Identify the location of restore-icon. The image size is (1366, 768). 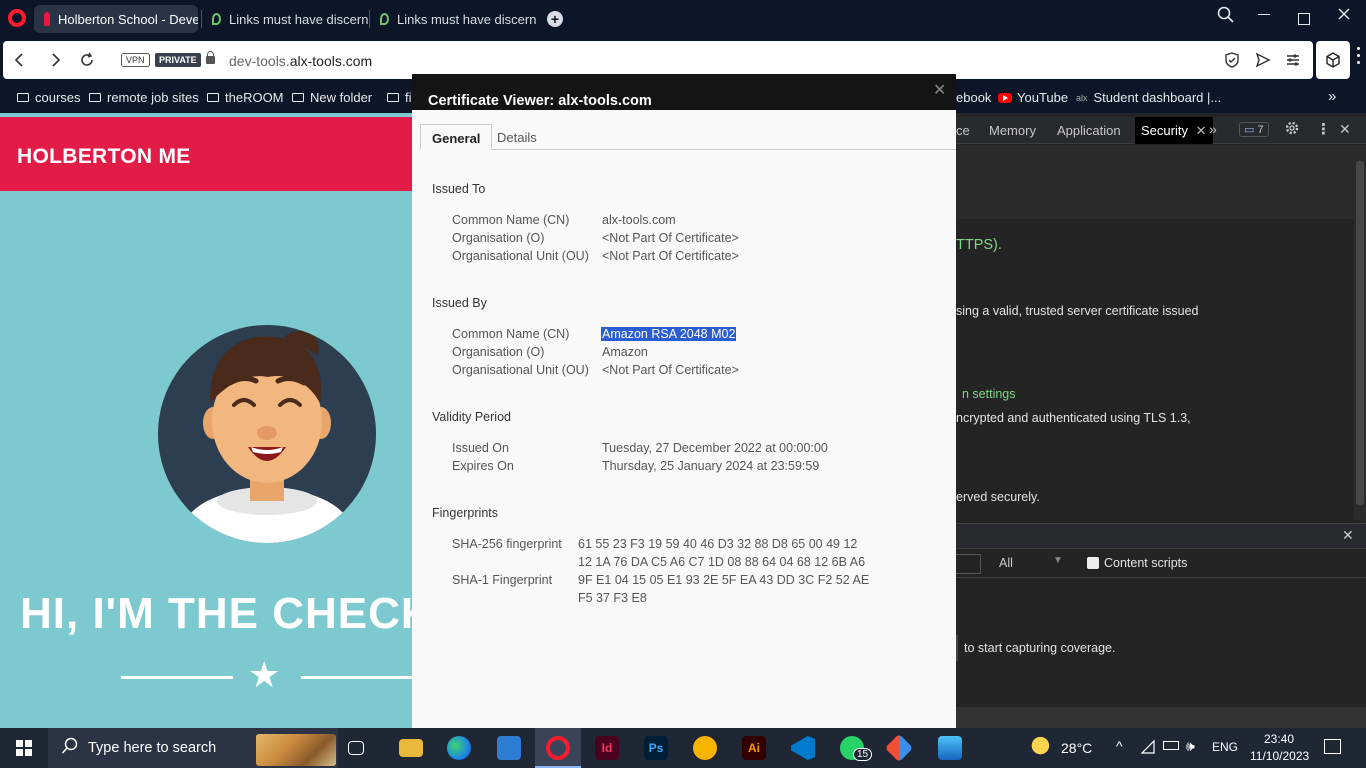
(1304, 19).